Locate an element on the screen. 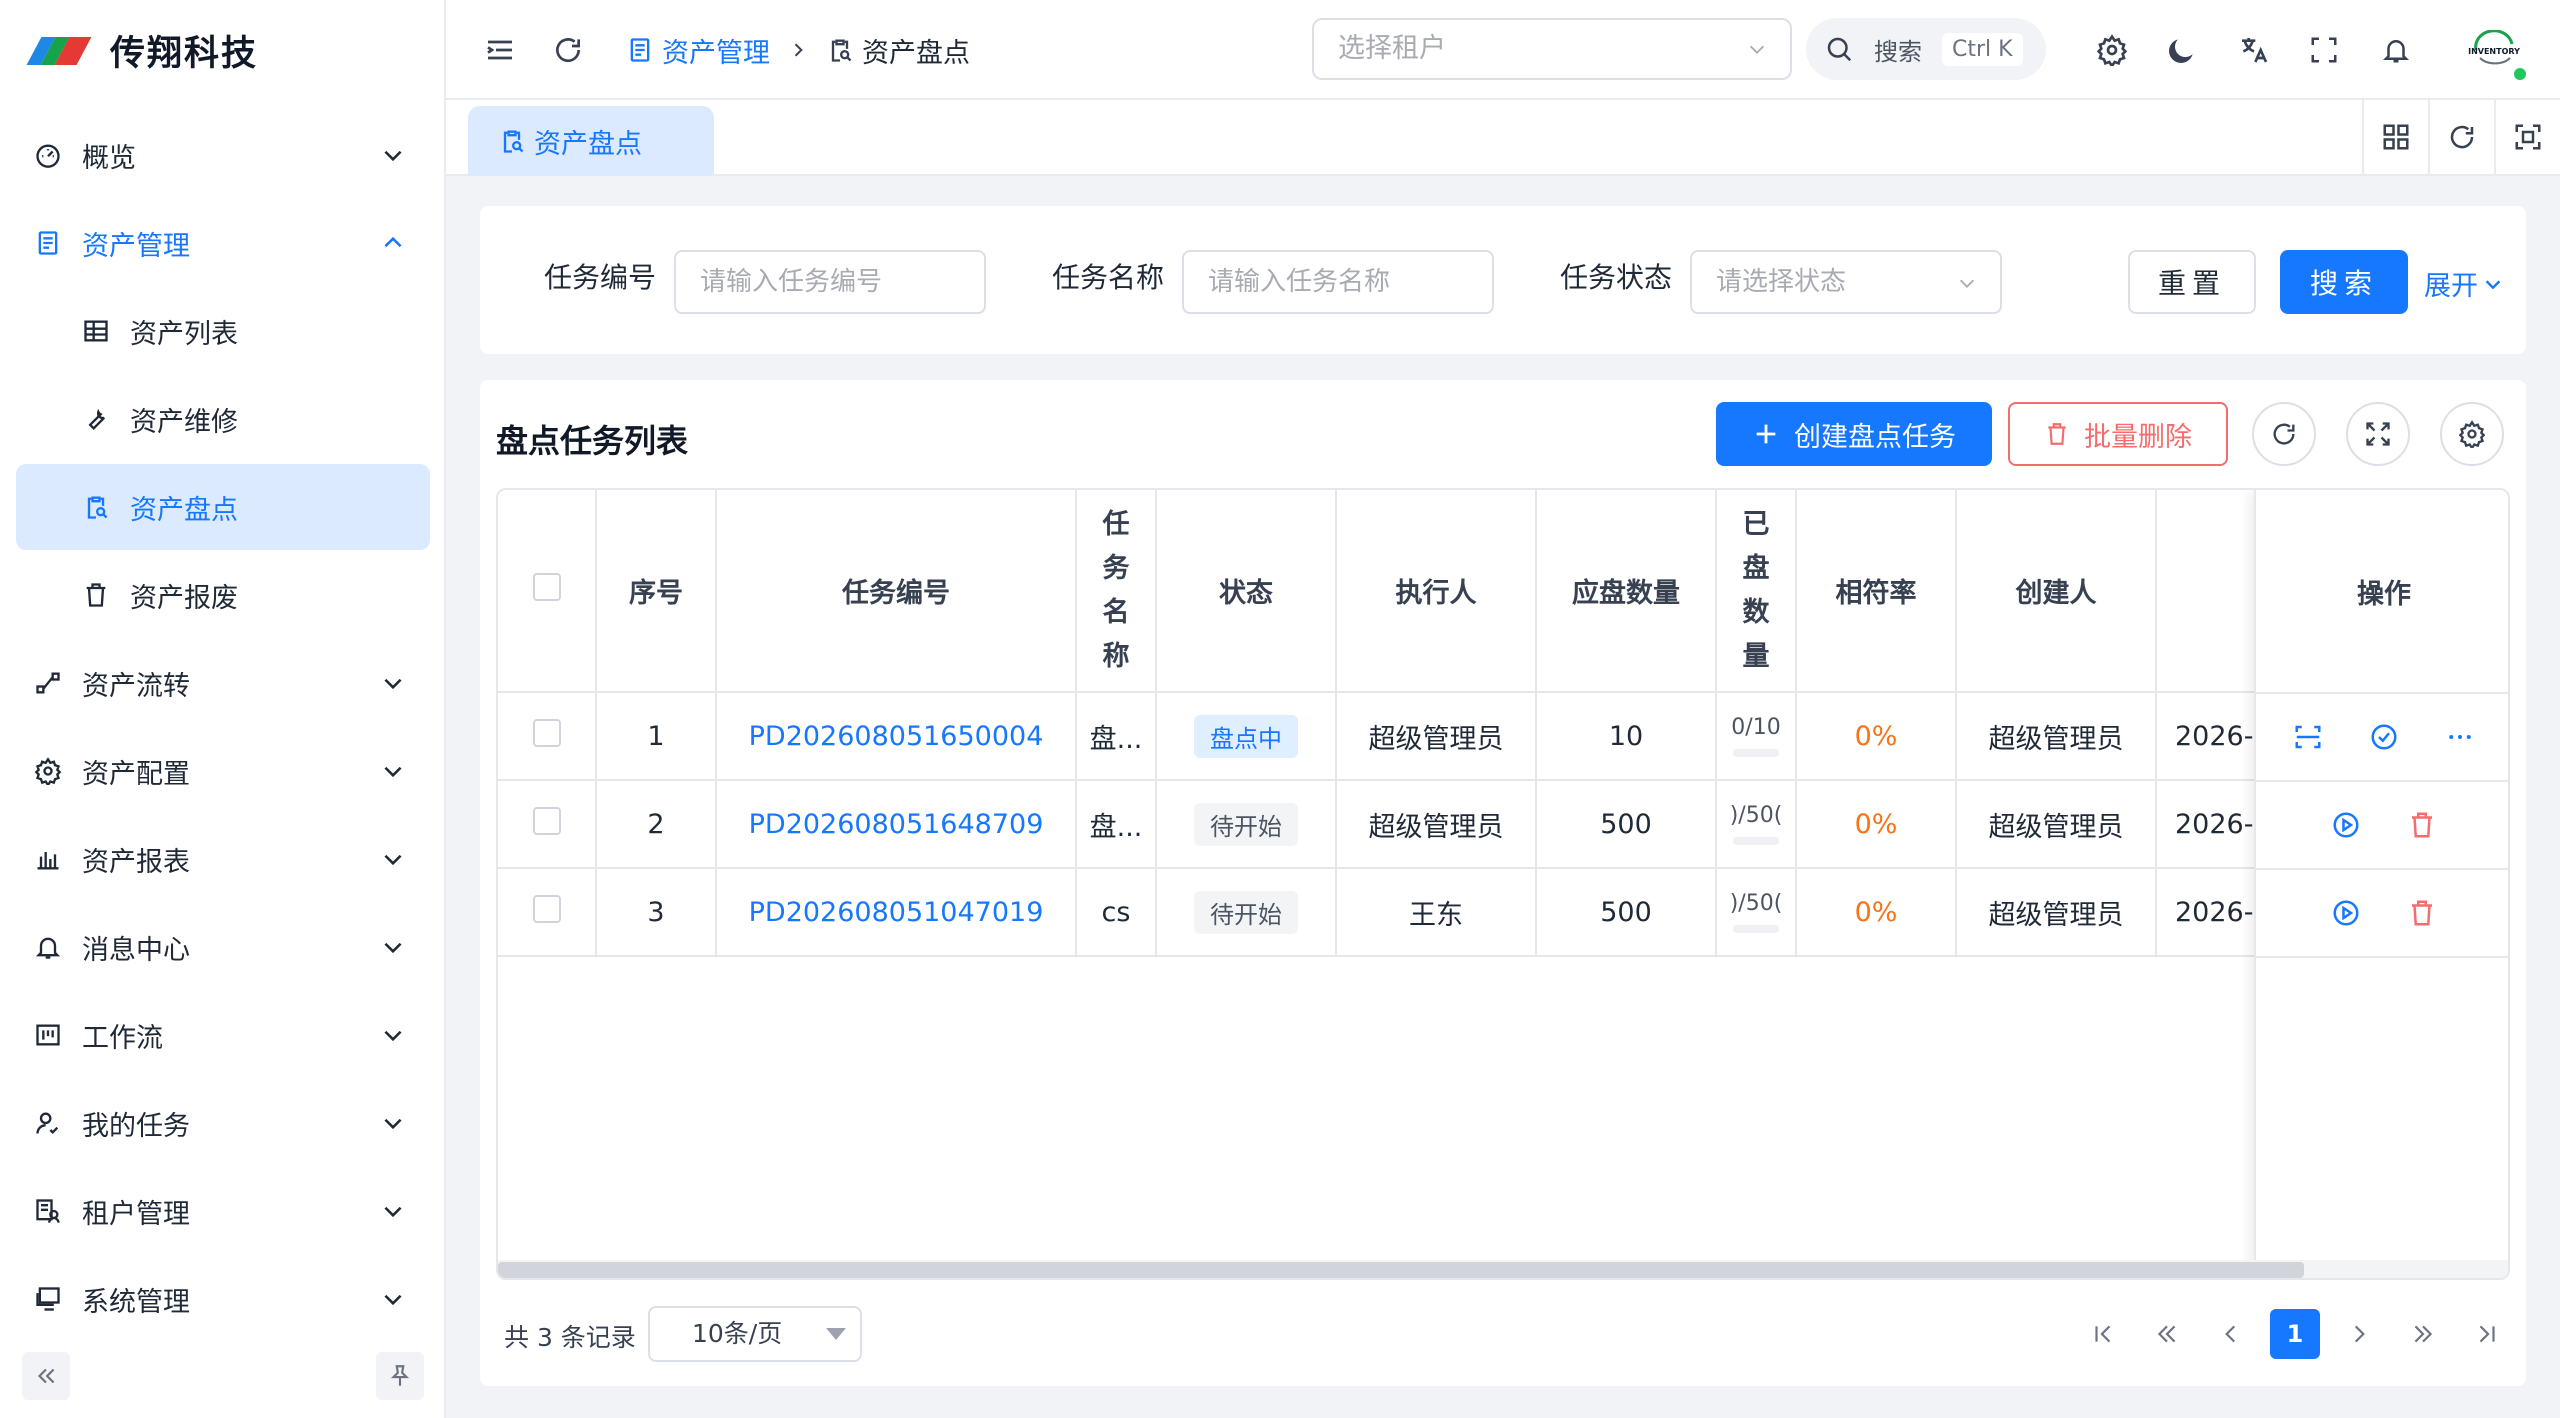  first-page-button is located at coordinates (2103, 1334).